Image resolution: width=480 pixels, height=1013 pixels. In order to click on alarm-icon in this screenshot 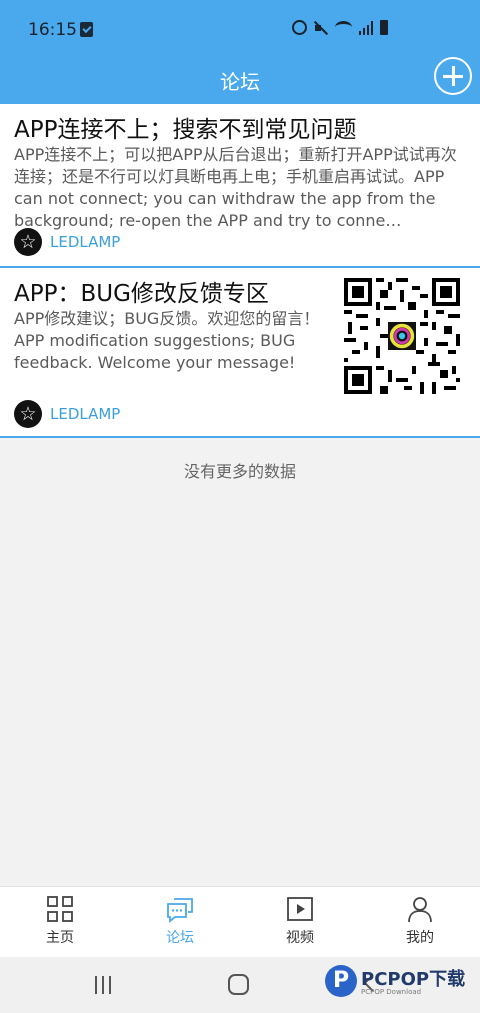, I will do `click(299, 27)`.